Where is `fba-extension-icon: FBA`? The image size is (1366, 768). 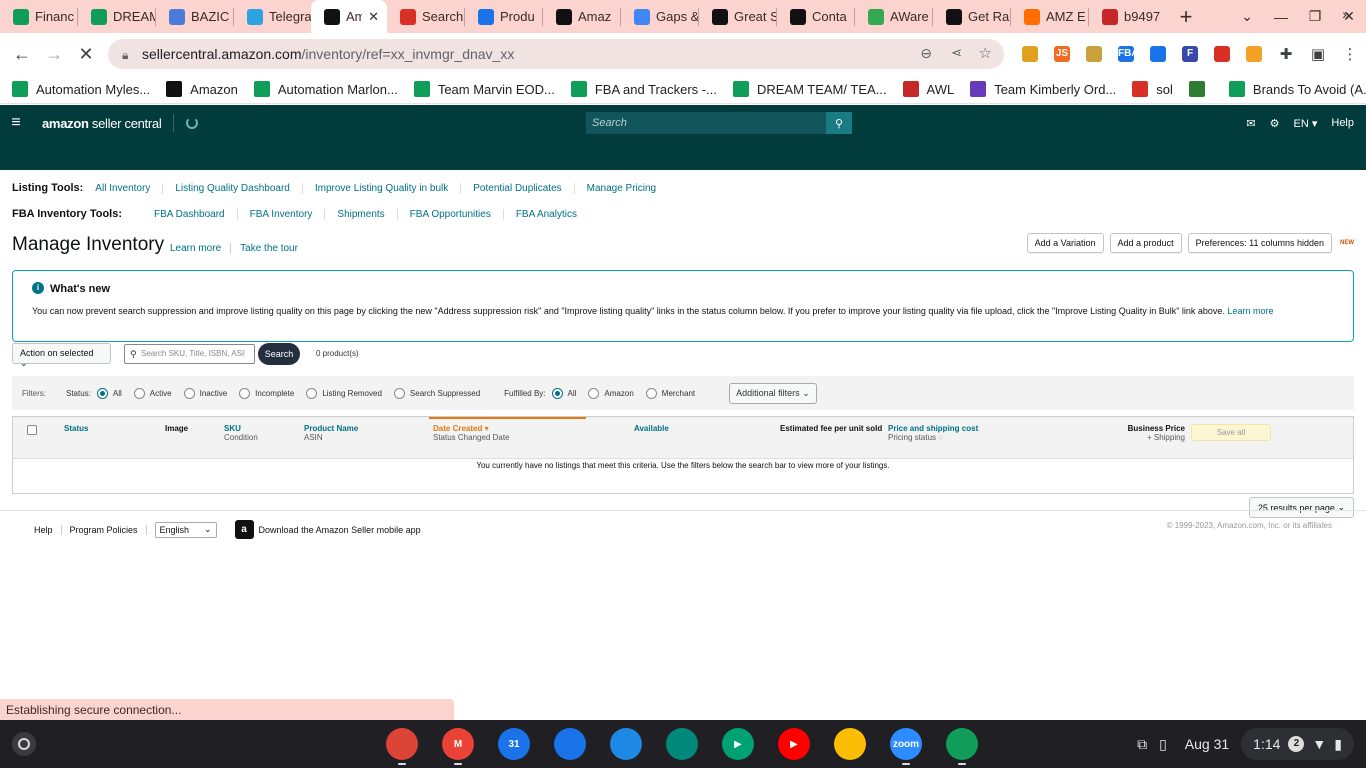 fba-extension-icon: FBA is located at coordinates (1126, 54).